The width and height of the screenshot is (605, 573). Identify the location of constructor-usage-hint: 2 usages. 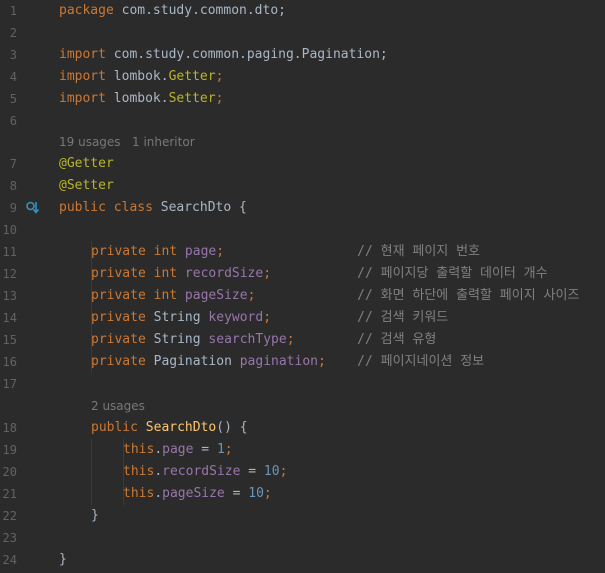
(118, 406).